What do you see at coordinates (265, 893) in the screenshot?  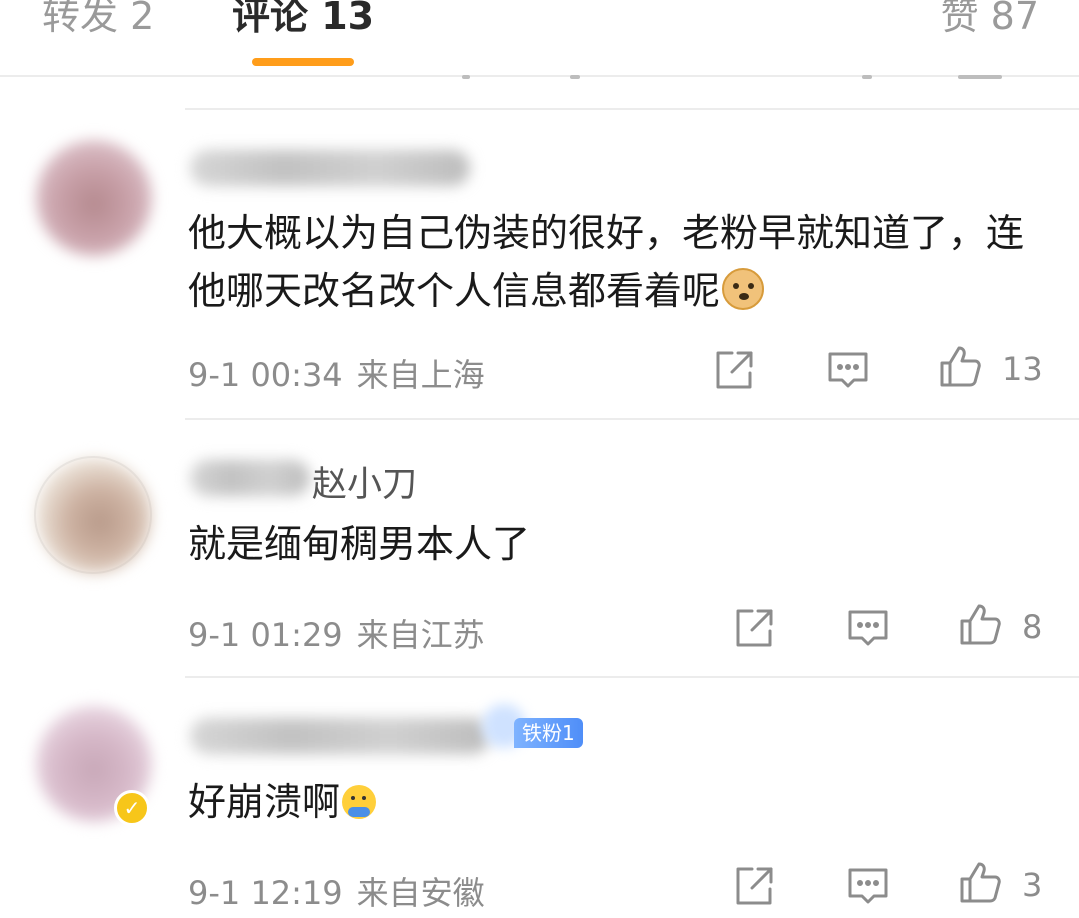 I see `comment-time: 9-1 12:19` at bounding box center [265, 893].